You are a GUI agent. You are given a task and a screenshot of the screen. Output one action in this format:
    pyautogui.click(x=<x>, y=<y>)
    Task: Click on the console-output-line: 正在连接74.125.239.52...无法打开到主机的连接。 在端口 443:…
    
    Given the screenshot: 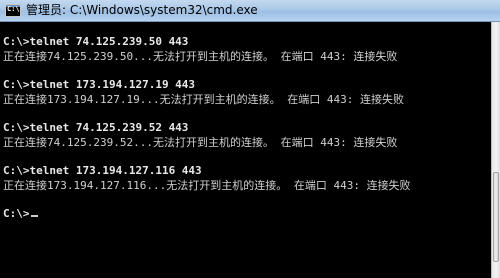 What is the action you would take?
    pyautogui.click(x=200, y=142)
    